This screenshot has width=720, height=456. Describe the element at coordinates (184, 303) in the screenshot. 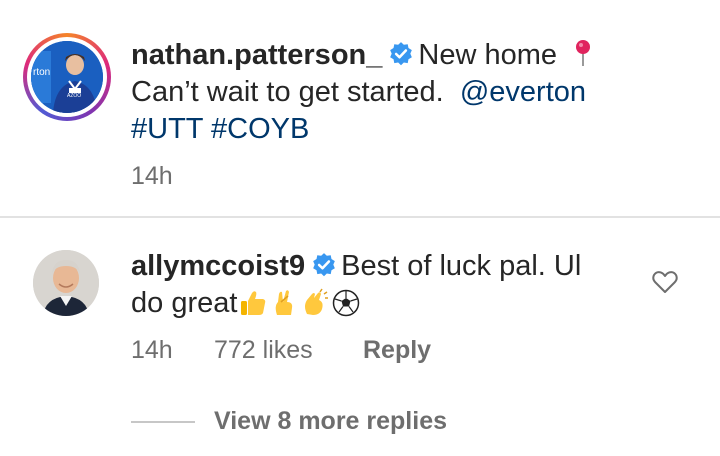

I see `comment-line-2: do great` at that location.